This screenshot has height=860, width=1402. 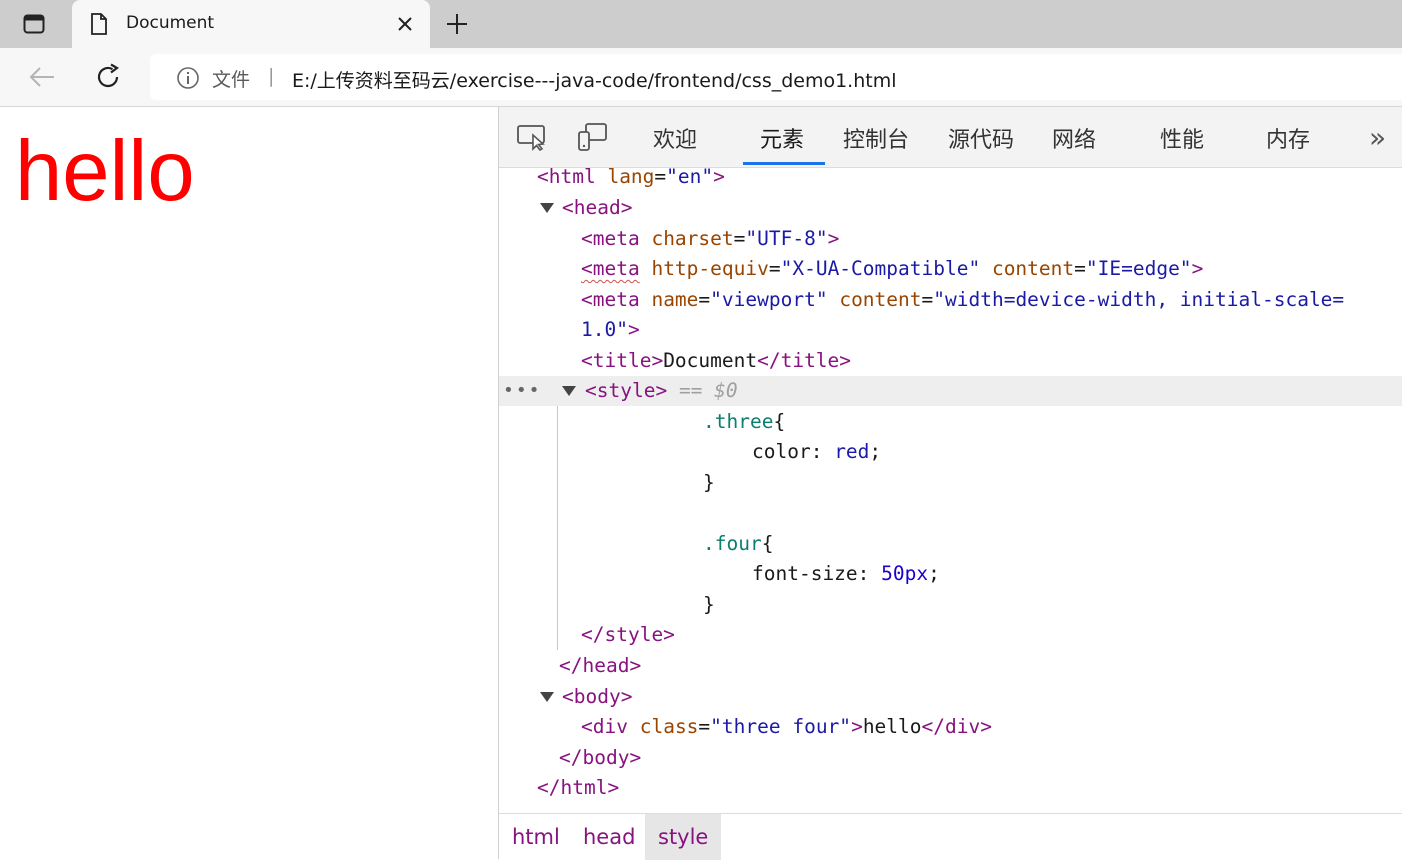 I want to click on reload-button, so click(x=108, y=77).